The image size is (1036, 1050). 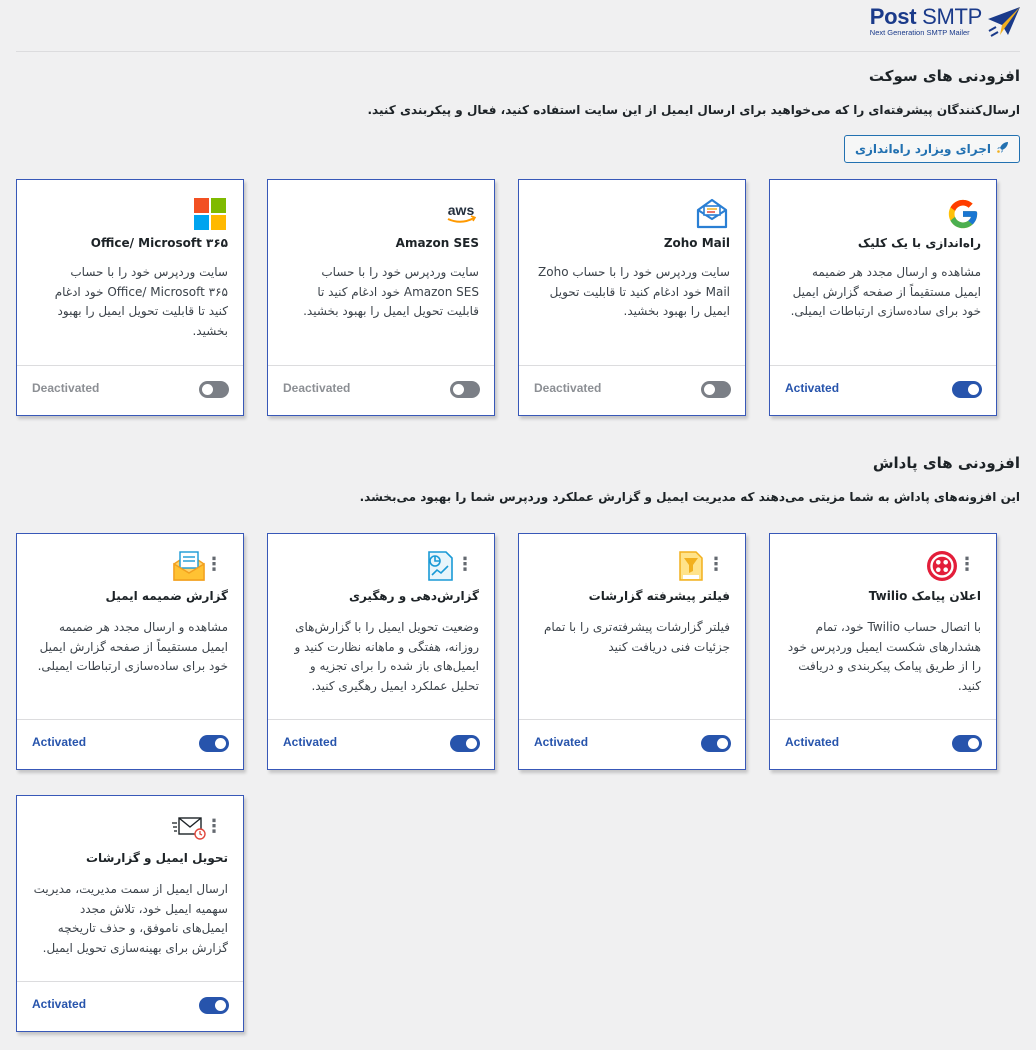 I want to click on logo-text: Post SMTP Next Generation SMTP Mailer, so click(x=926, y=21).